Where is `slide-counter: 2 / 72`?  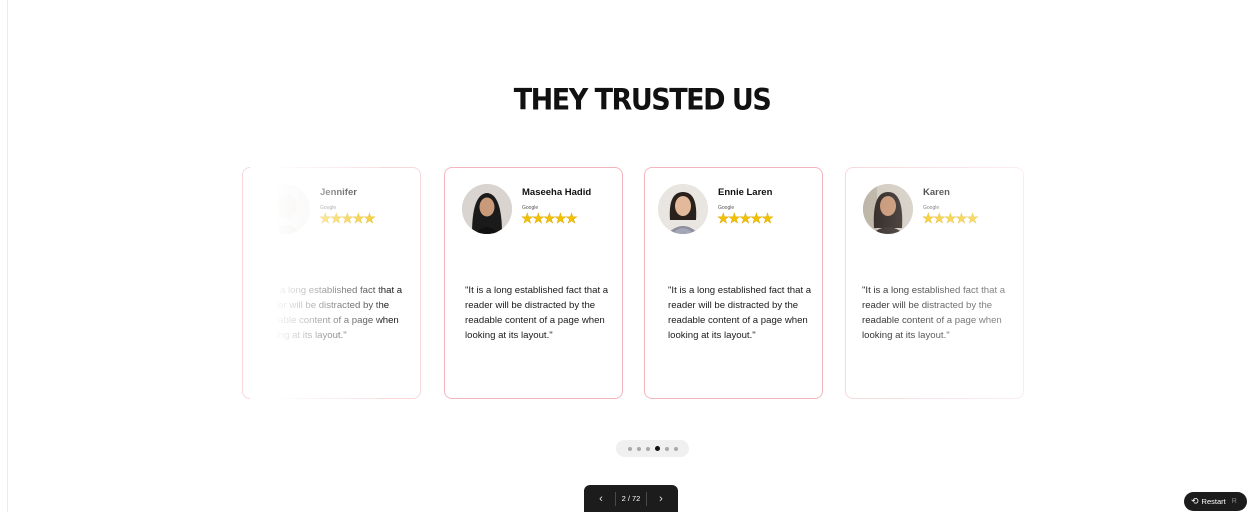
slide-counter: 2 / 72 is located at coordinates (631, 498).